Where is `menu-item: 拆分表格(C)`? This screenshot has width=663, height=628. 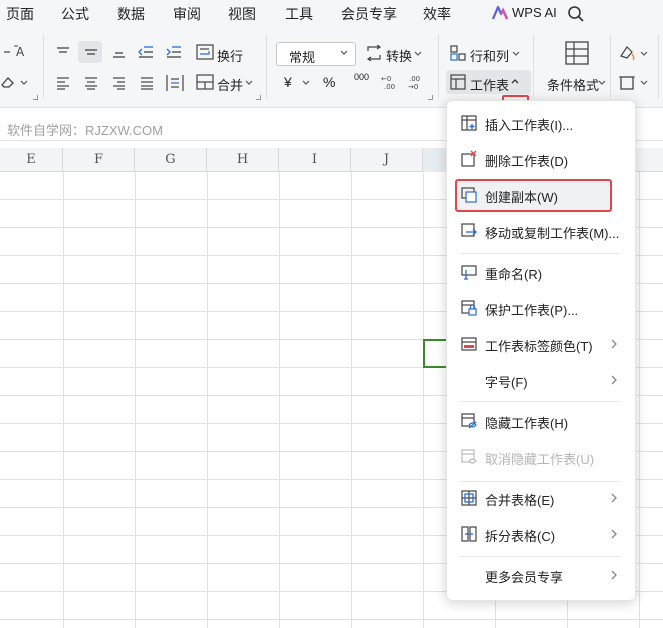
menu-item: 拆分表格(C) is located at coordinates (541, 534).